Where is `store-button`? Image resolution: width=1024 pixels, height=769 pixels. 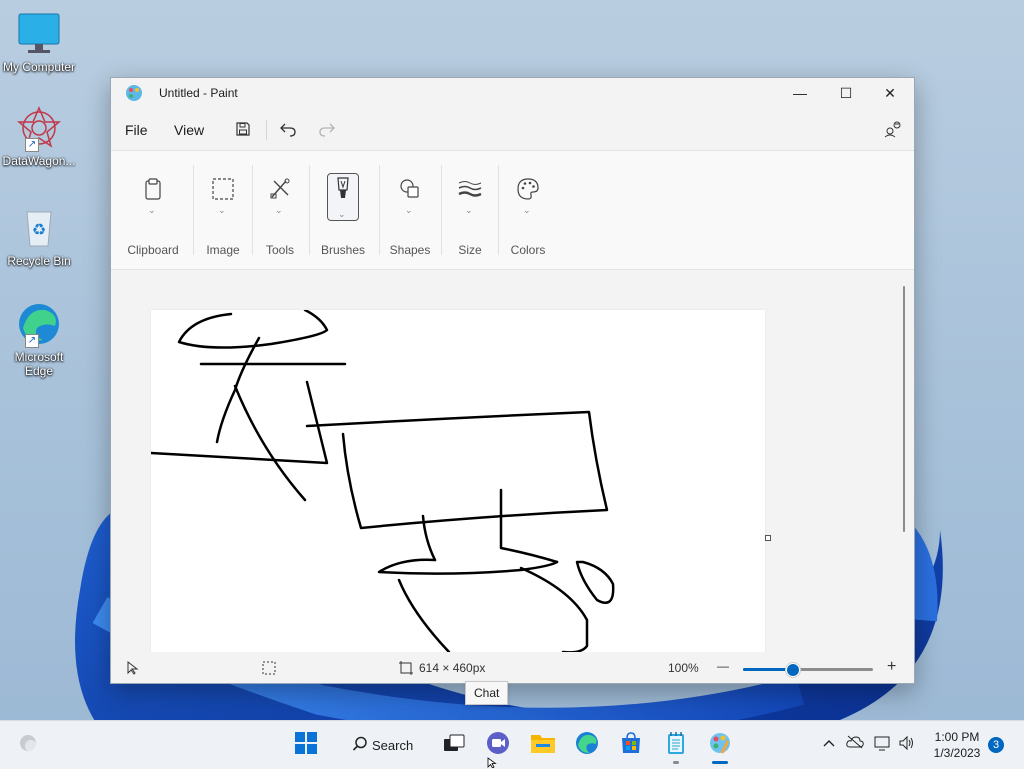 store-button is located at coordinates (631, 745).